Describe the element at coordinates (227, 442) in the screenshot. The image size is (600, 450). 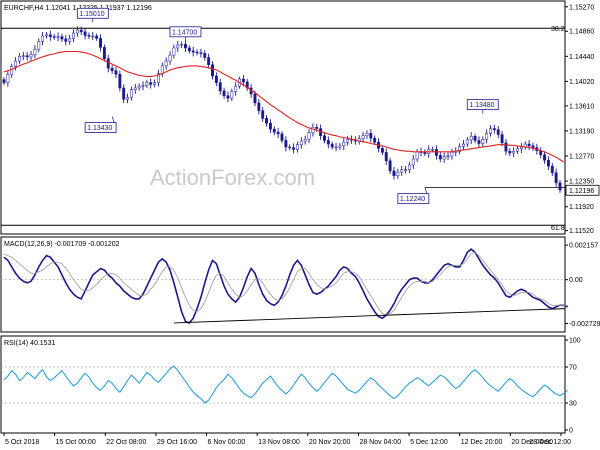
I see `time-tick-label: 6 Nov 00:00` at that location.